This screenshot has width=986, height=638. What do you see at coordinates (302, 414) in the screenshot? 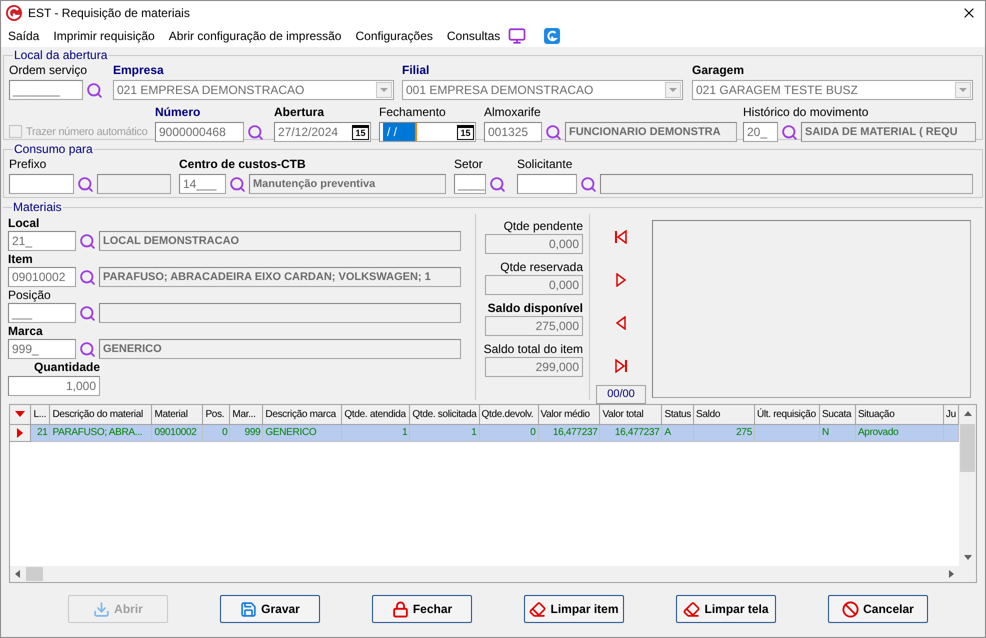
I see `column-header: Descrição marca` at bounding box center [302, 414].